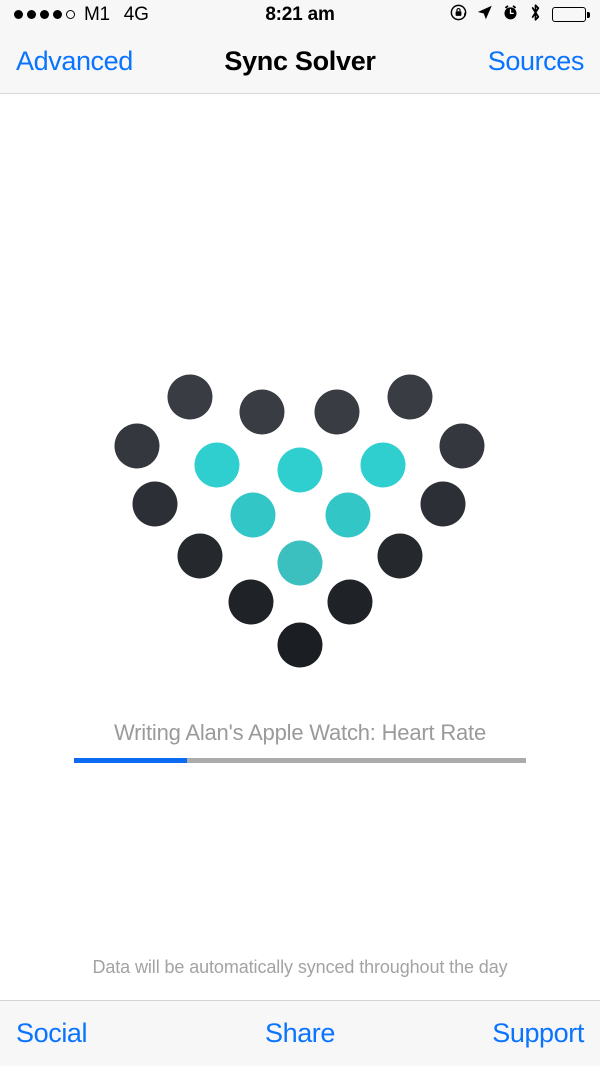 The height and width of the screenshot is (1066, 600). Describe the element at coordinates (536, 61) in the screenshot. I see `sources-button: Sources` at that location.